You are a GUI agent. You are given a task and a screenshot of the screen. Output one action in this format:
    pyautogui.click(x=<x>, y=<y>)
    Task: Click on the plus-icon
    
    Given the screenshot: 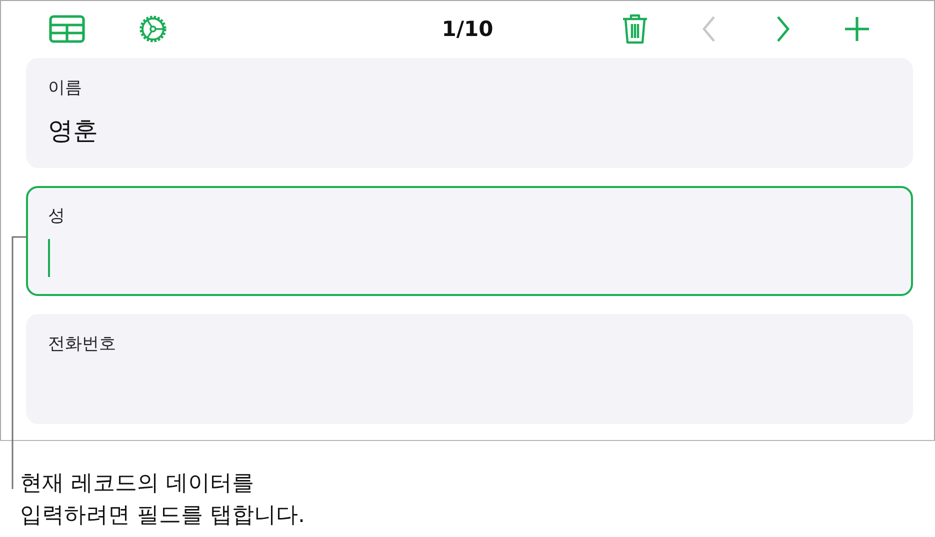 What is the action you would take?
    pyautogui.click(x=857, y=29)
    